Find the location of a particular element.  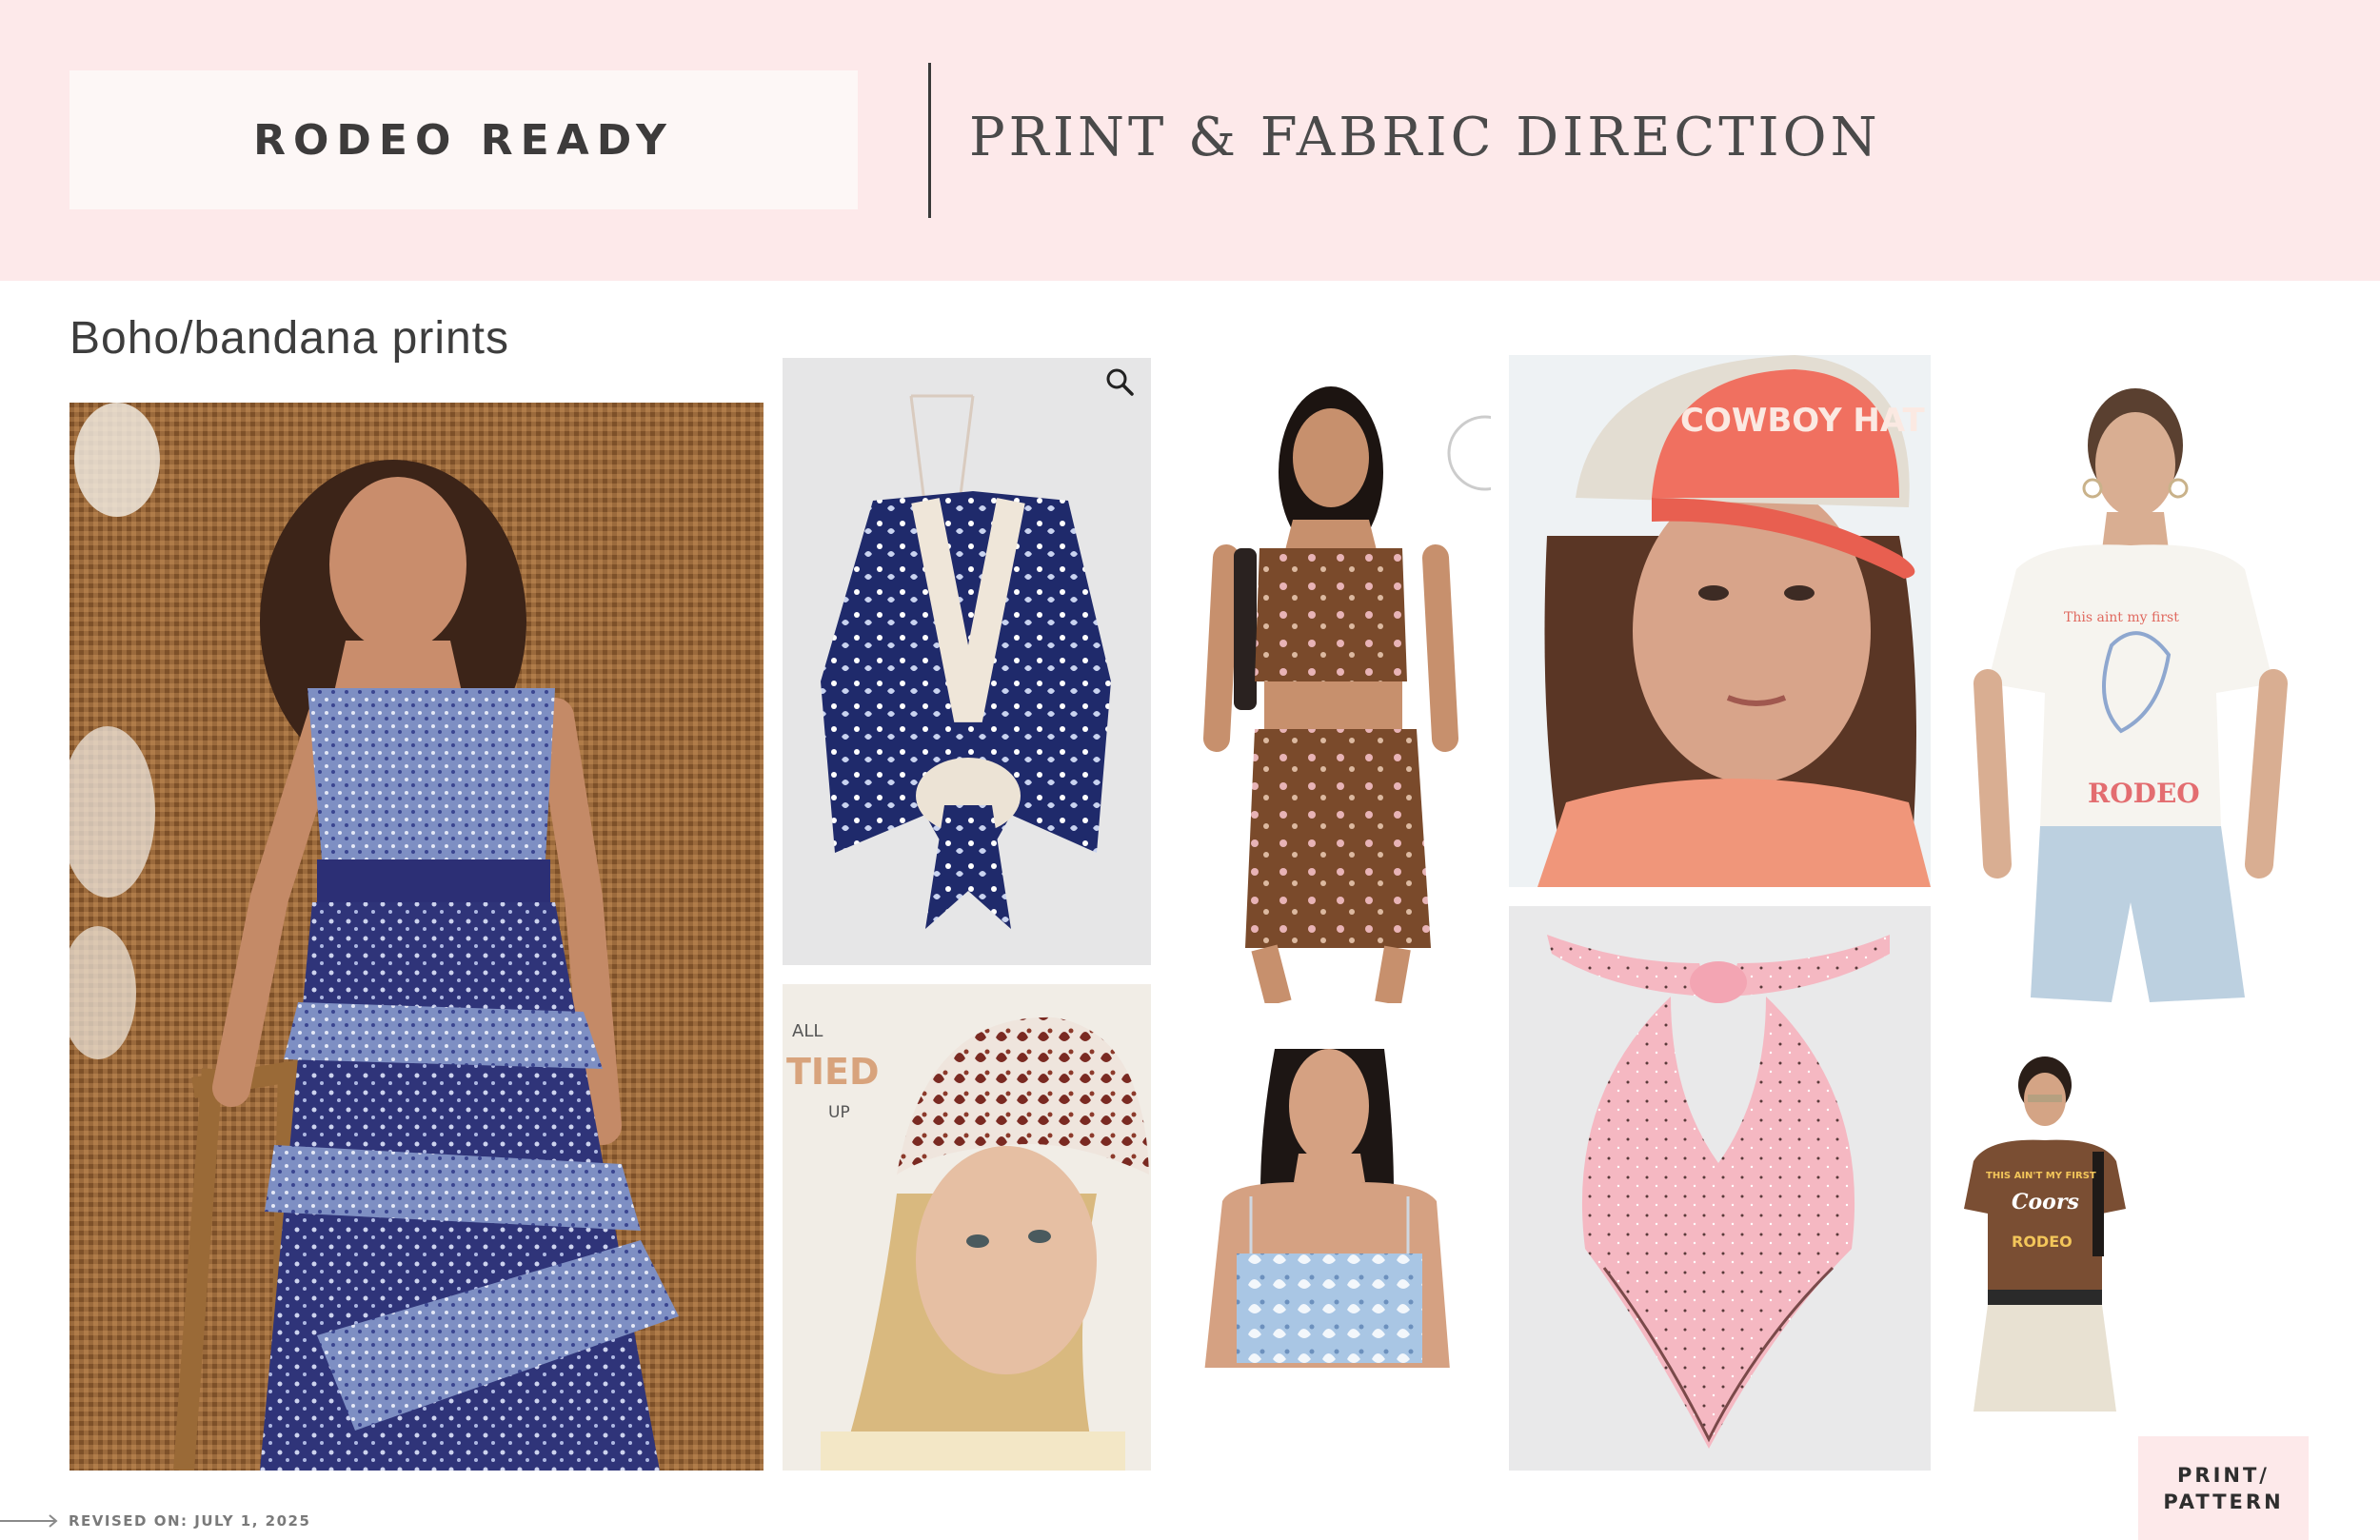

brand-box: RODEO READY is located at coordinates (463, 139).